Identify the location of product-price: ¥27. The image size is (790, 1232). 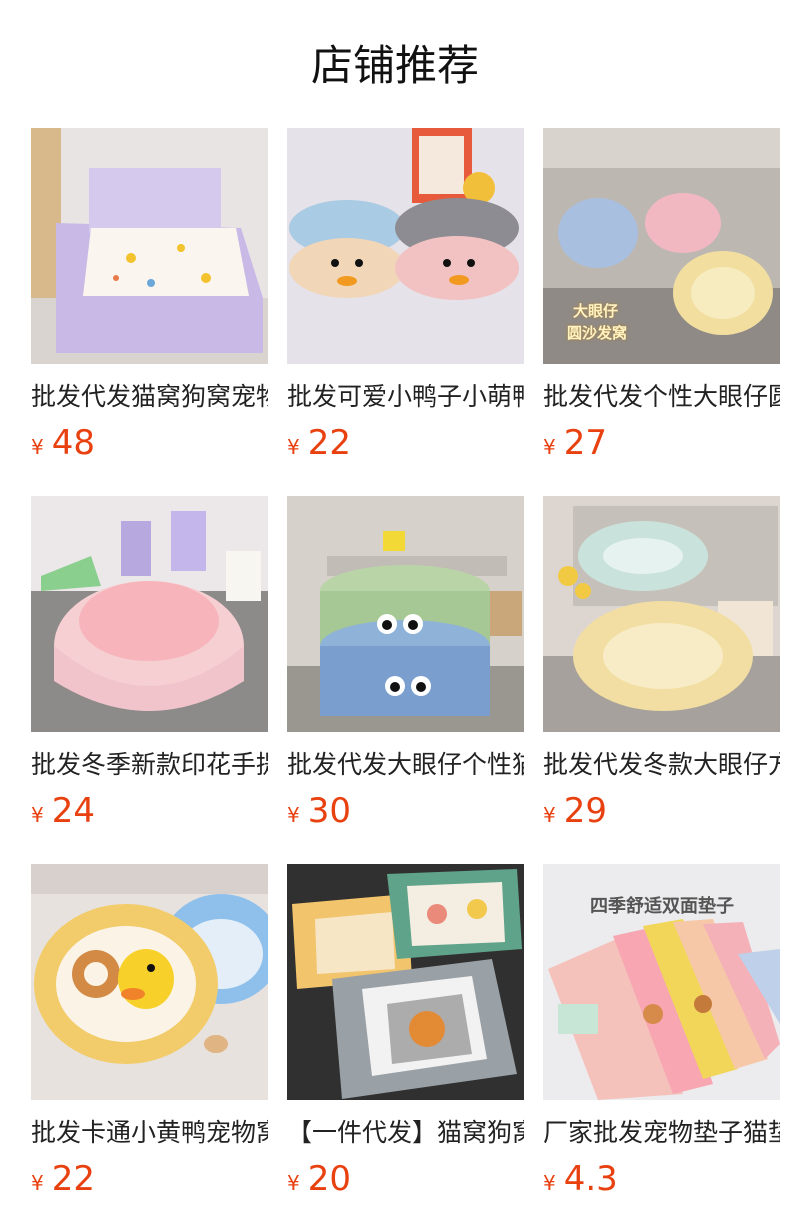
(661, 443).